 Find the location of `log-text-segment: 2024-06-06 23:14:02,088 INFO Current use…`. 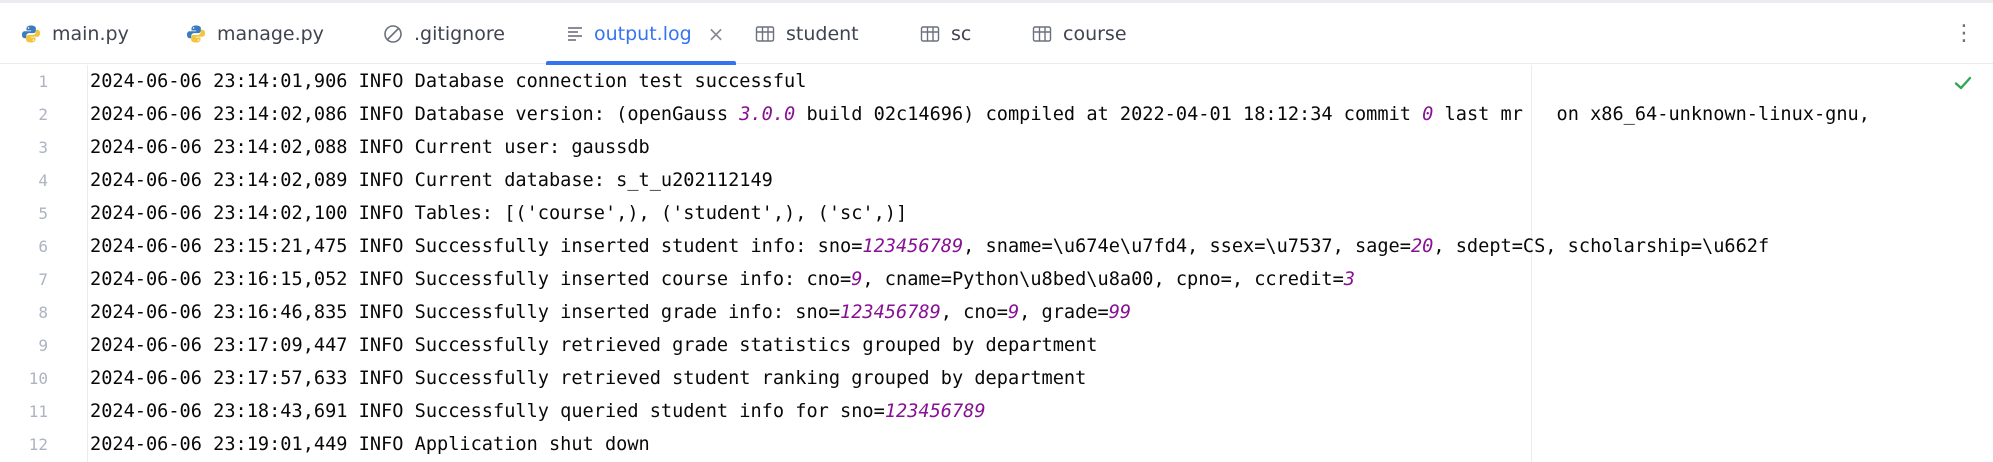

log-text-segment: 2024-06-06 23:14:02,088 INFO Current use… is located at coordinates (370, 147).